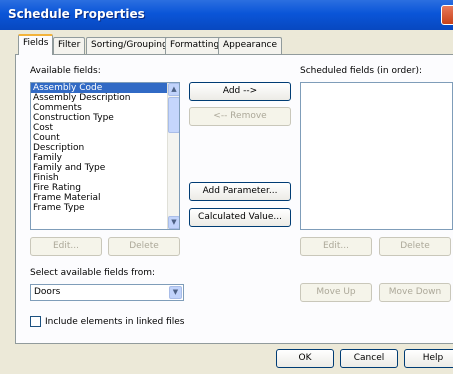  Describe the element at coordinates (36, 44) in the screenshot. I see `tab-fields: Fields` at that location.